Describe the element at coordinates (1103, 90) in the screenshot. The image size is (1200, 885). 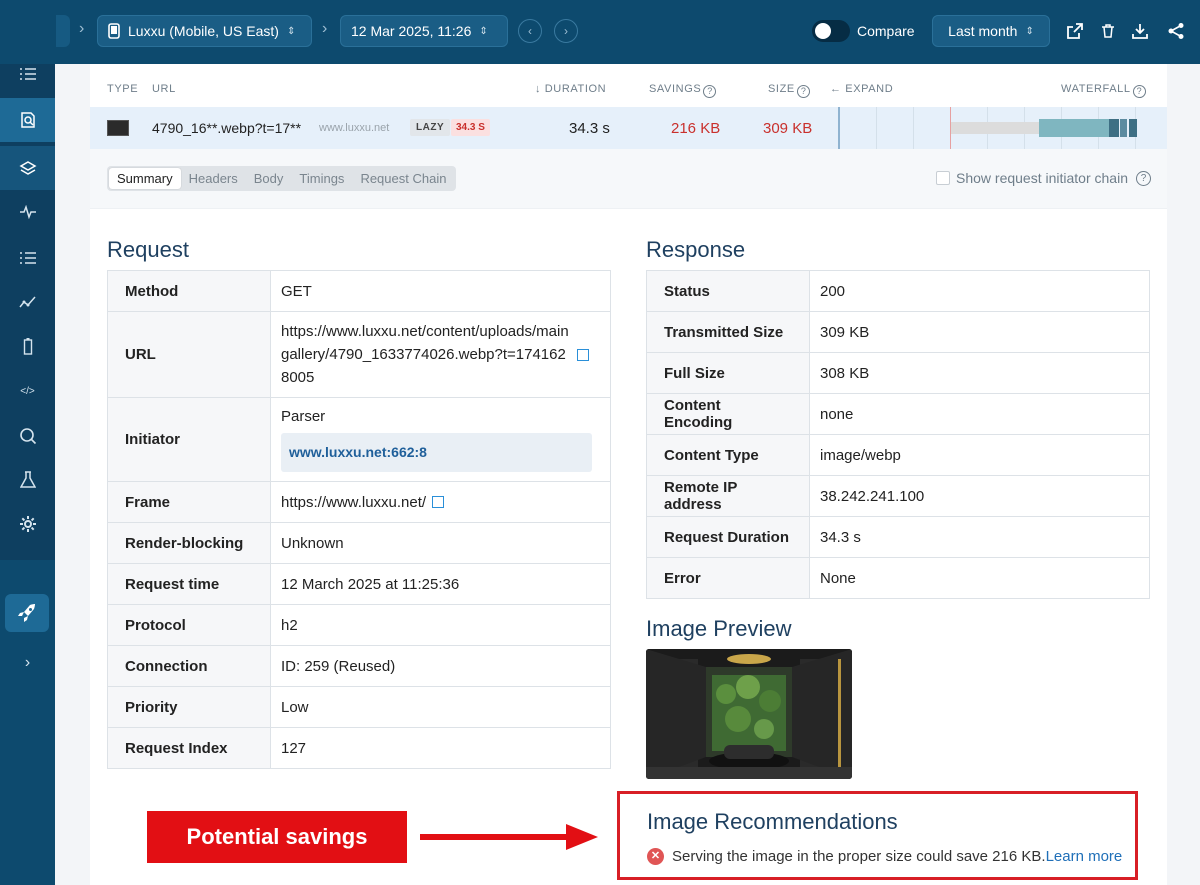
I see `col-waterfall: WATERFALL?` at that location.